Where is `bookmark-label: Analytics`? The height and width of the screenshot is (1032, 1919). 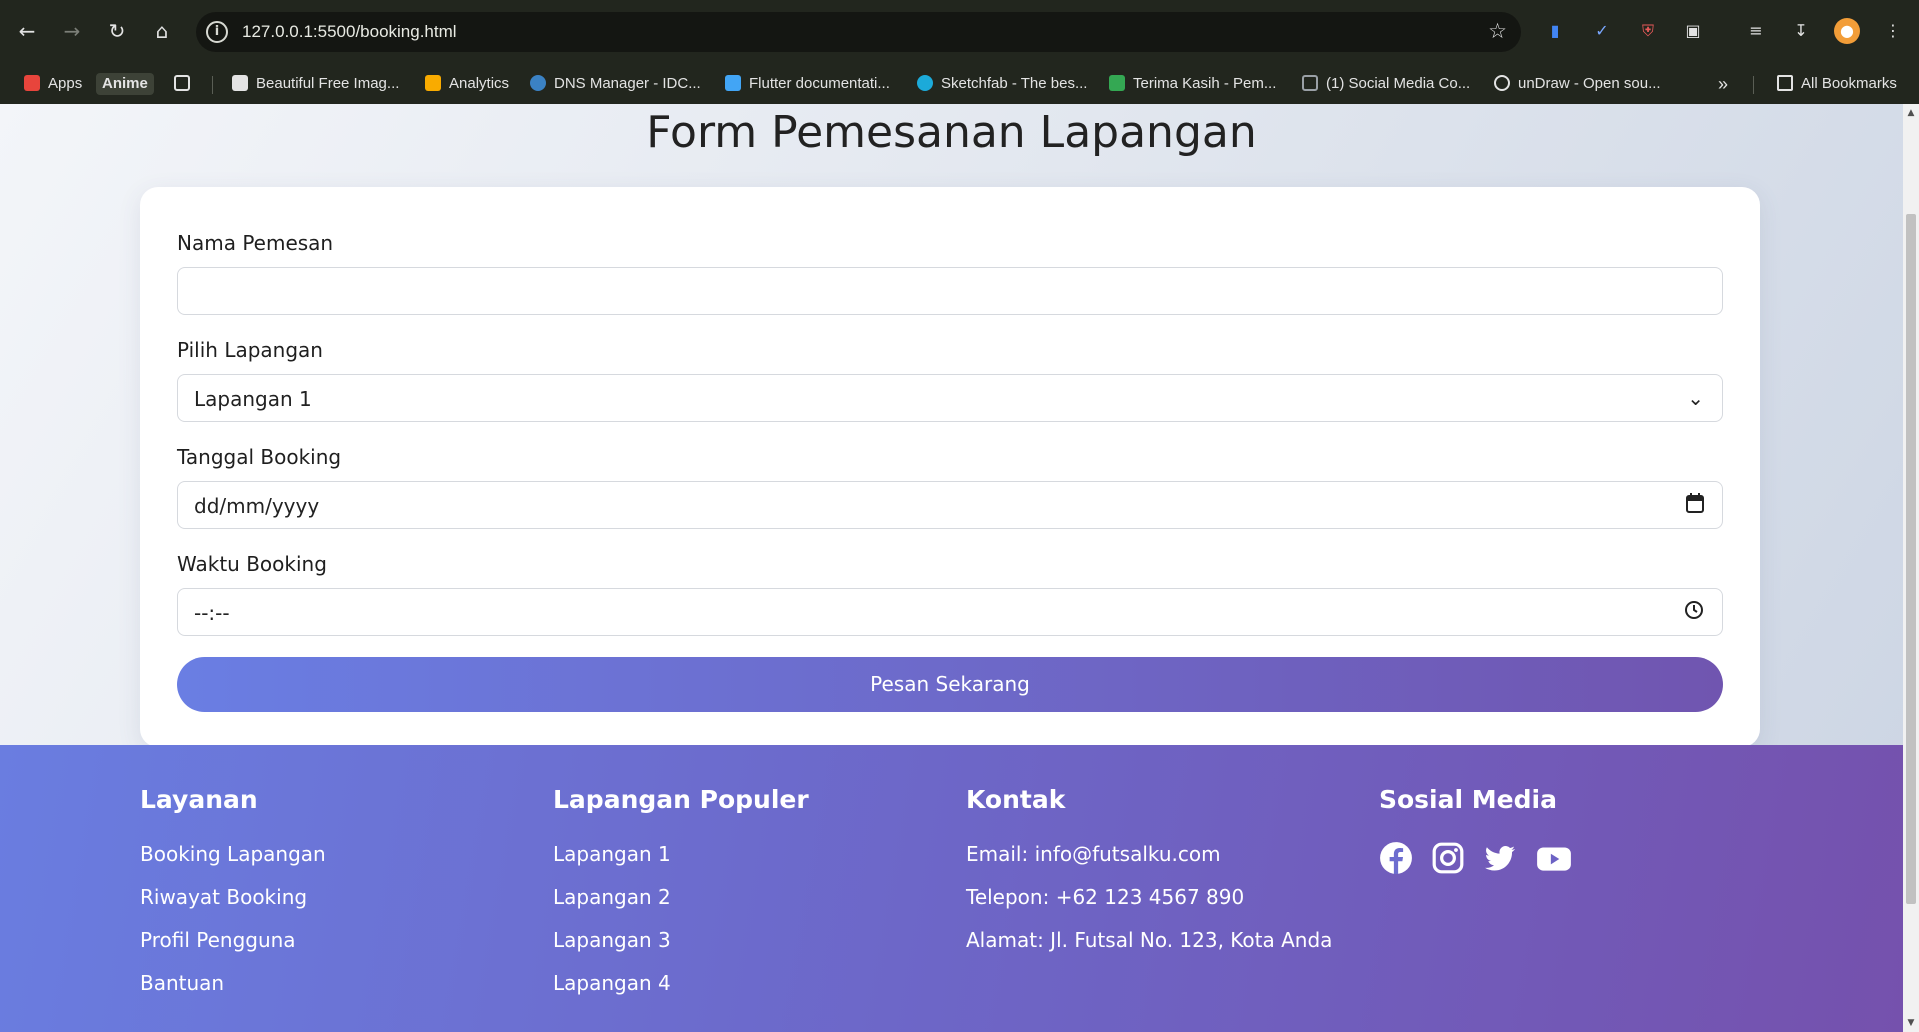
bookmark-label: Analytics is located at coordinates (479, 83).